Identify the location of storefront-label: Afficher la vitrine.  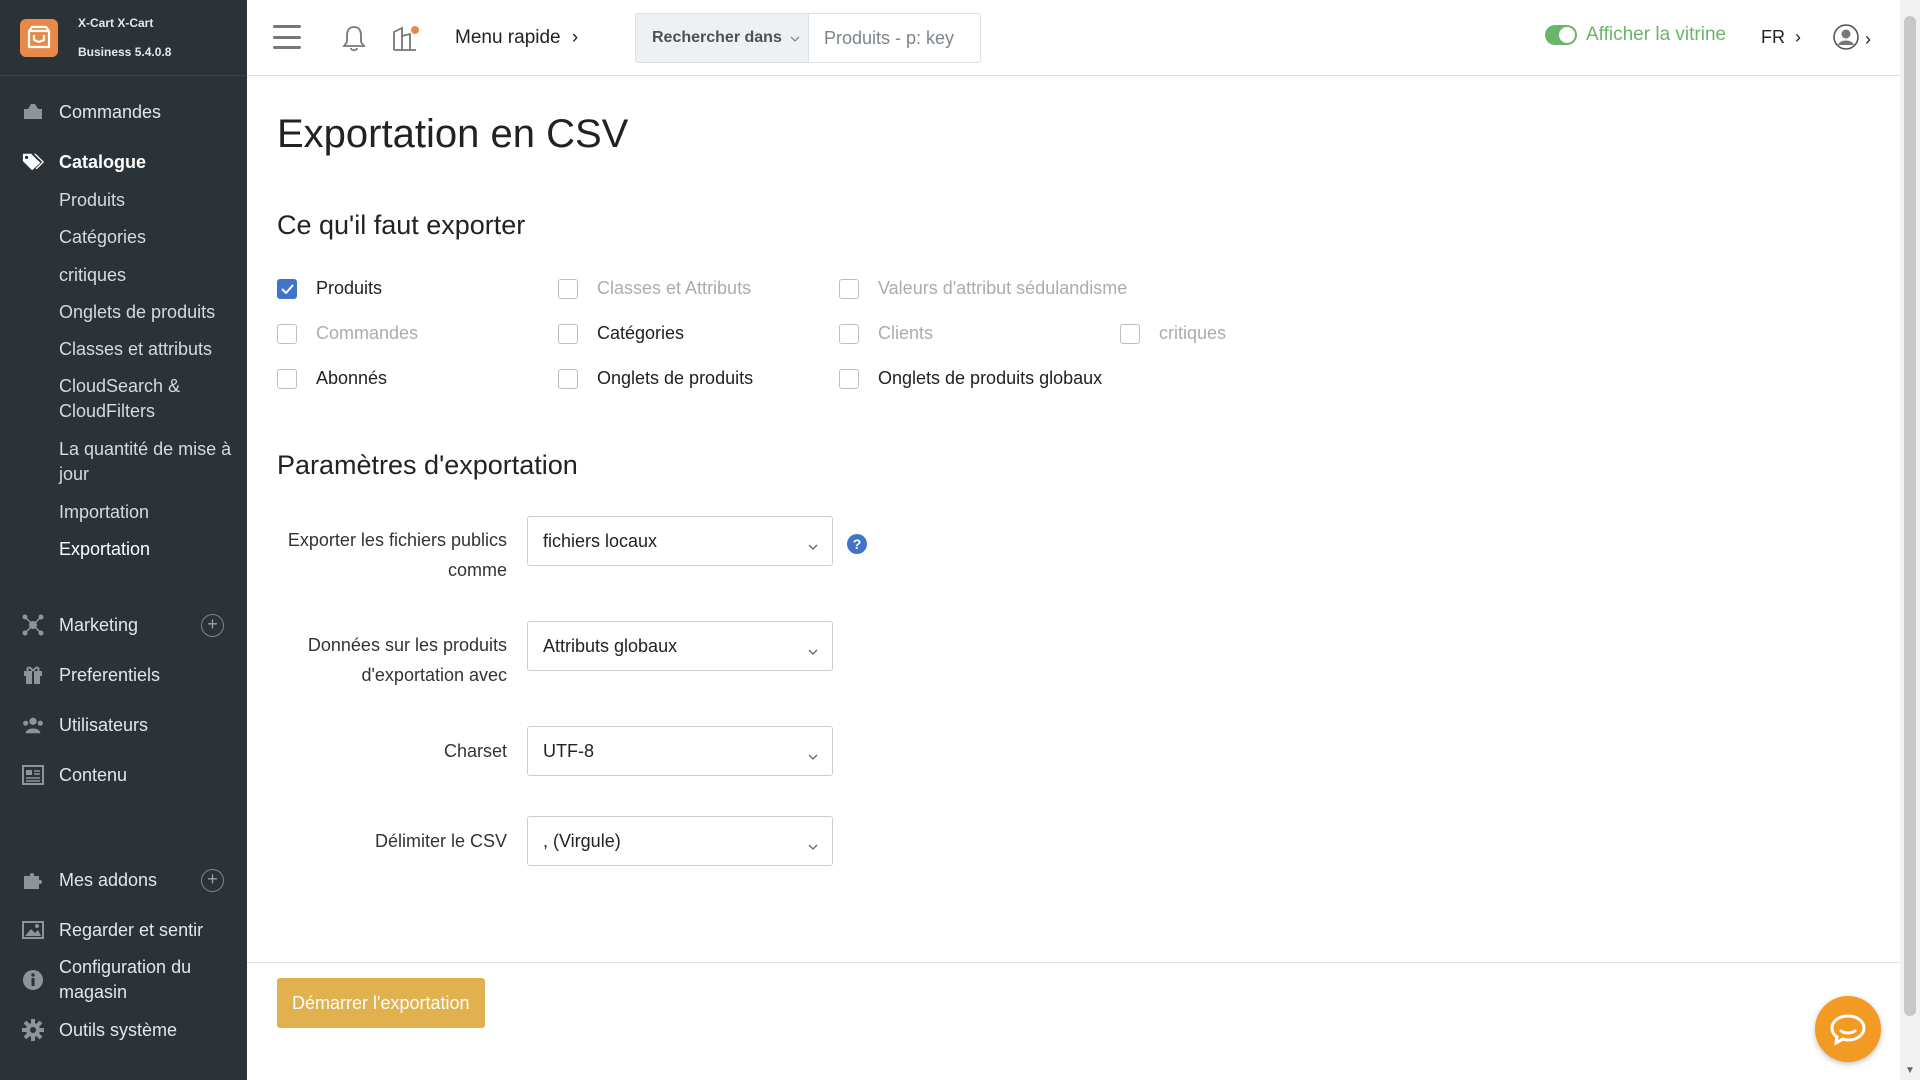
(1656, 34).